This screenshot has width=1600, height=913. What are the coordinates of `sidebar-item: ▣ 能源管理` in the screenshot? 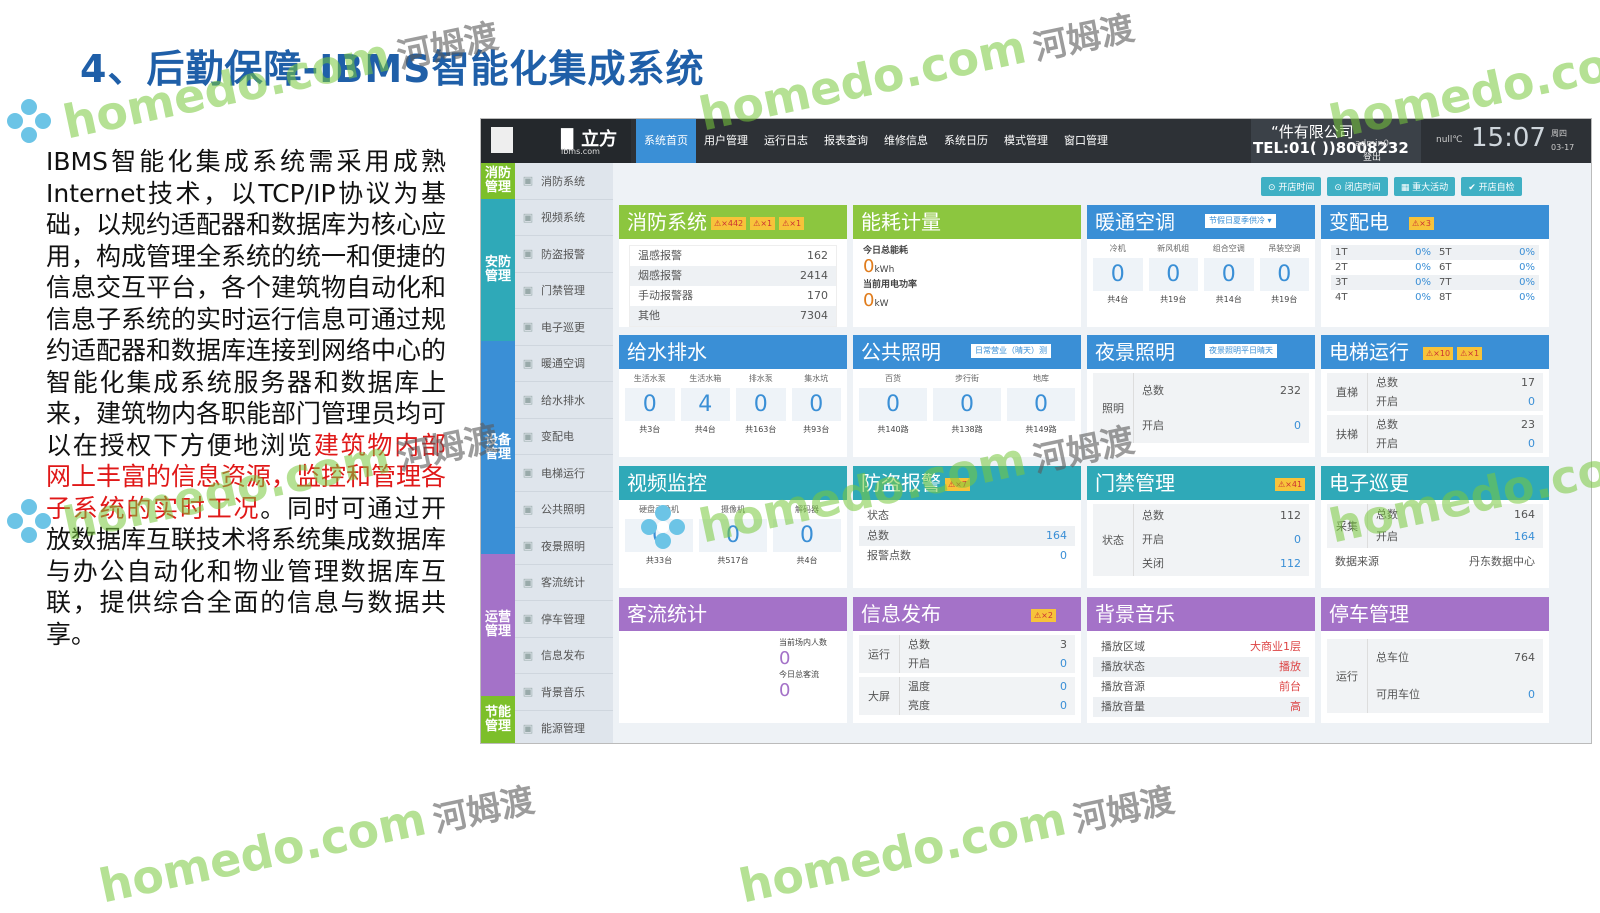 It's located at (564, 726).